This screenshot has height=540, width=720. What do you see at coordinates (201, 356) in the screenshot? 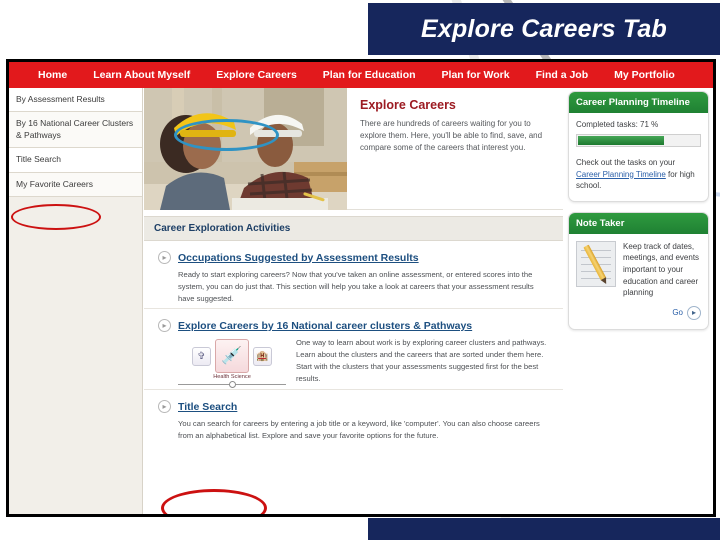
I see `tools-cluster-icon: ✞` at bounding box center [201, 356].